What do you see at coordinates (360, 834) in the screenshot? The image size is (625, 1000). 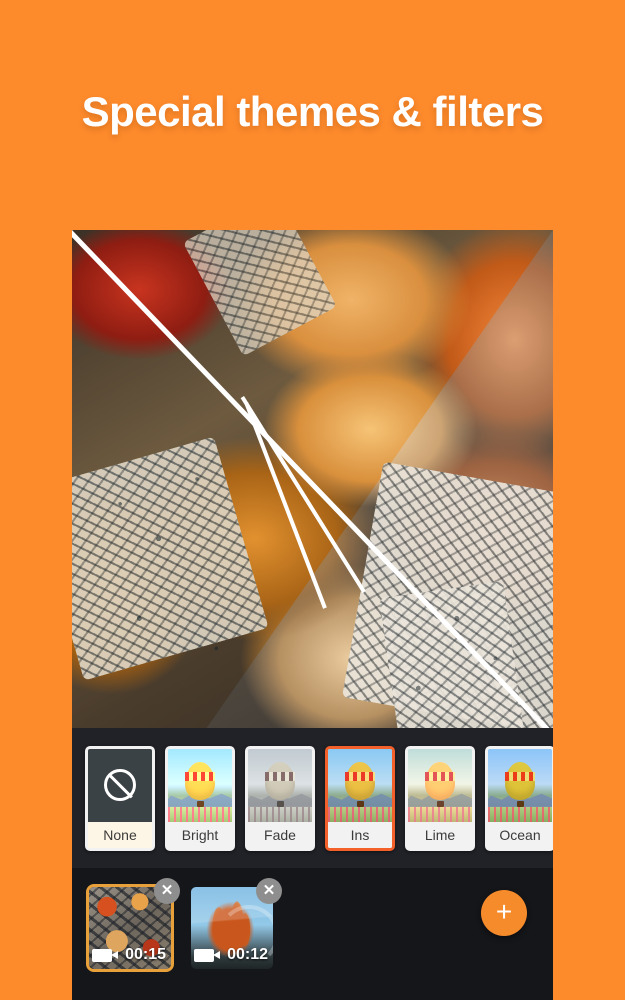 I see `filter-chip-label: Ins` at bounding box center [360, 834].